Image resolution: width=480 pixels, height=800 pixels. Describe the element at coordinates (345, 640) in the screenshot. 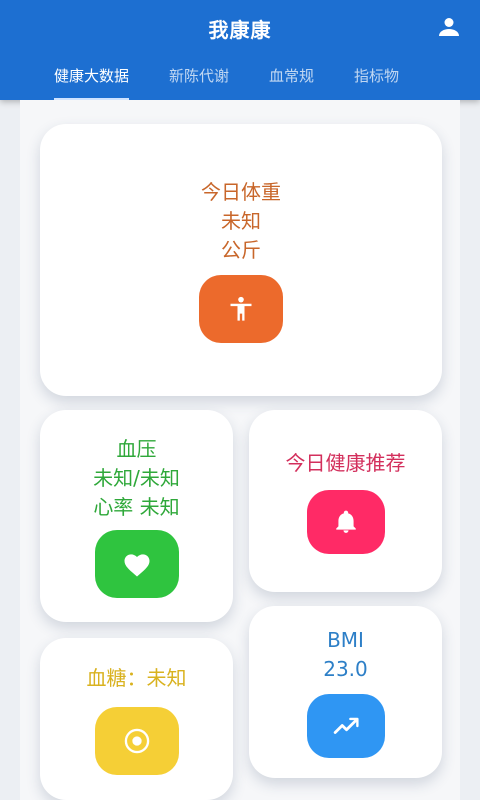

I see `bmi-title: BMI` at that location.